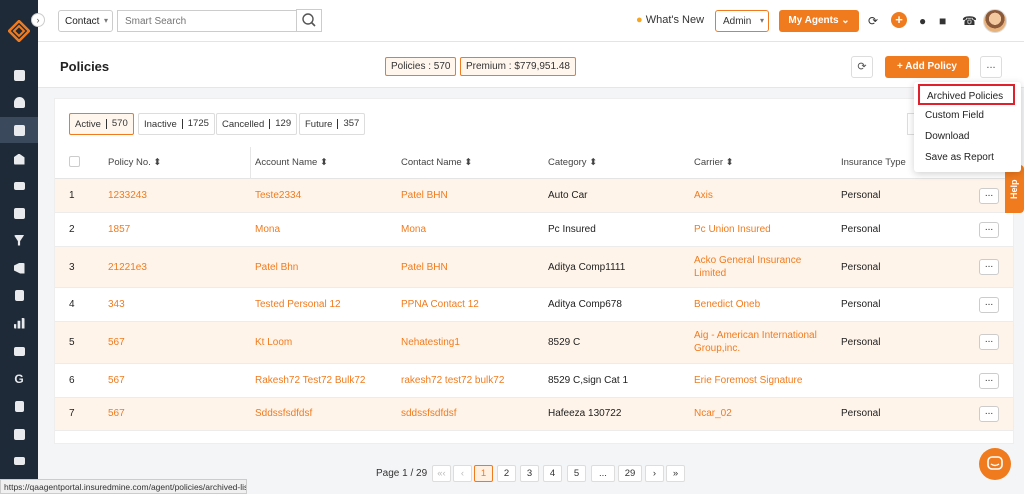  Describe the element at coordinates (922, 21) in the screenshot. I see `bell-icon: ●` at that location.